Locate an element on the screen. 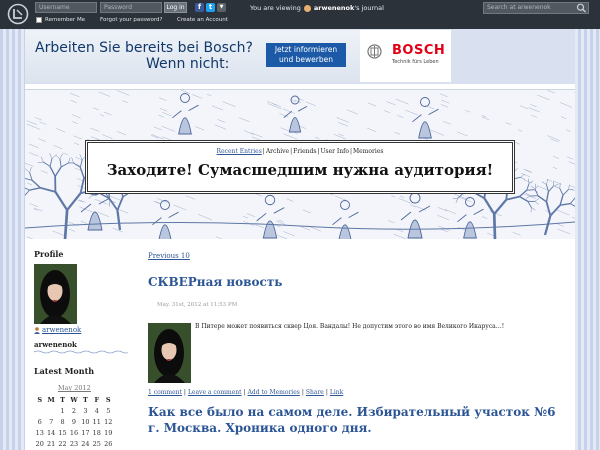 The width and height of the screenshot is (600, 450). calendar-day: 10 is located at coordinates (85, 421).